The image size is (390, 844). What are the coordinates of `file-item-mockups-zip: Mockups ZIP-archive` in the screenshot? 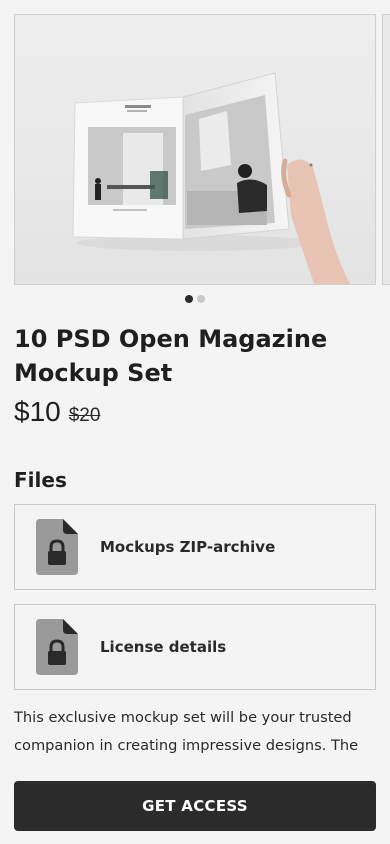 It's located at (195, 547).